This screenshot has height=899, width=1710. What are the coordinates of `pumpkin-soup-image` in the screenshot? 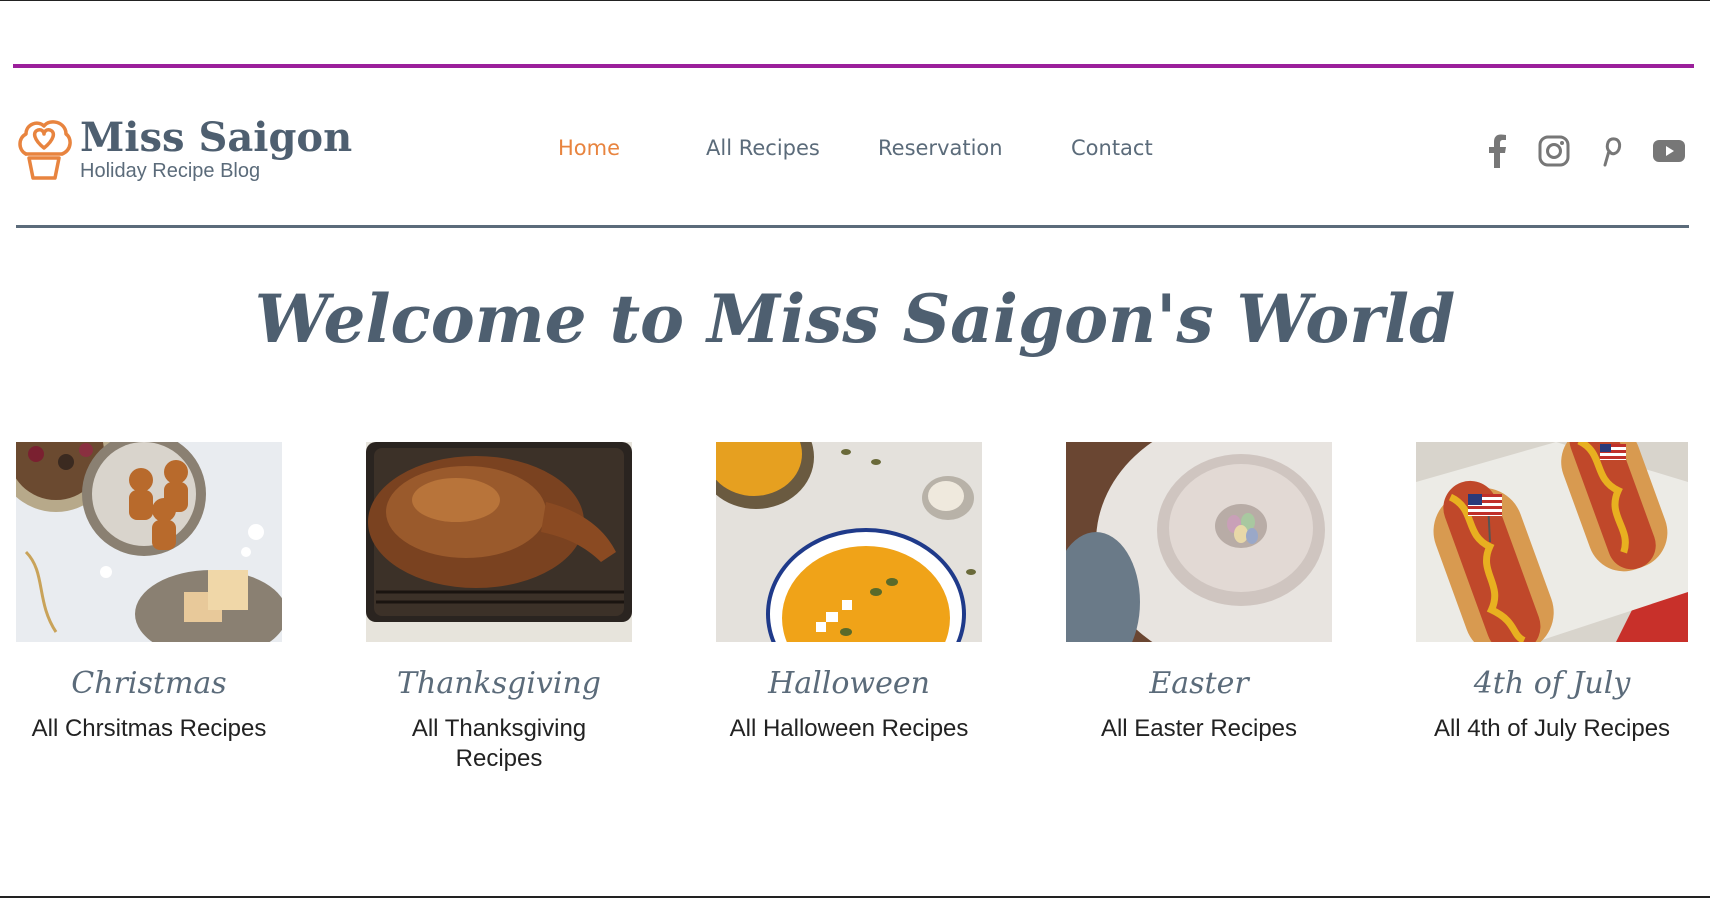 It's located at (849, 542).